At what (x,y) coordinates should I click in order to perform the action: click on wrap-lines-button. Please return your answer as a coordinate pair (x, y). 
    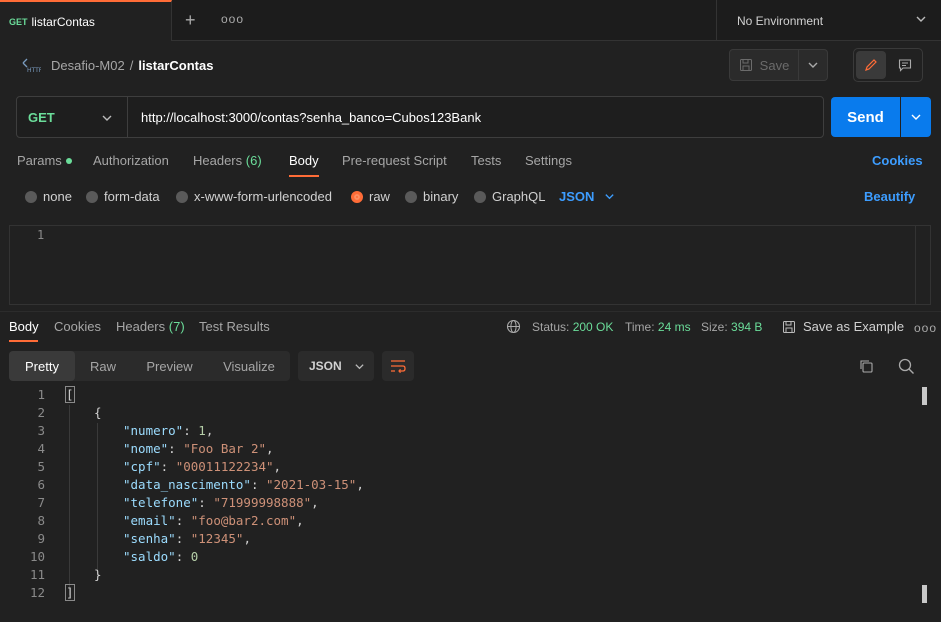
    Looking at the image, I should click on (398, 366).